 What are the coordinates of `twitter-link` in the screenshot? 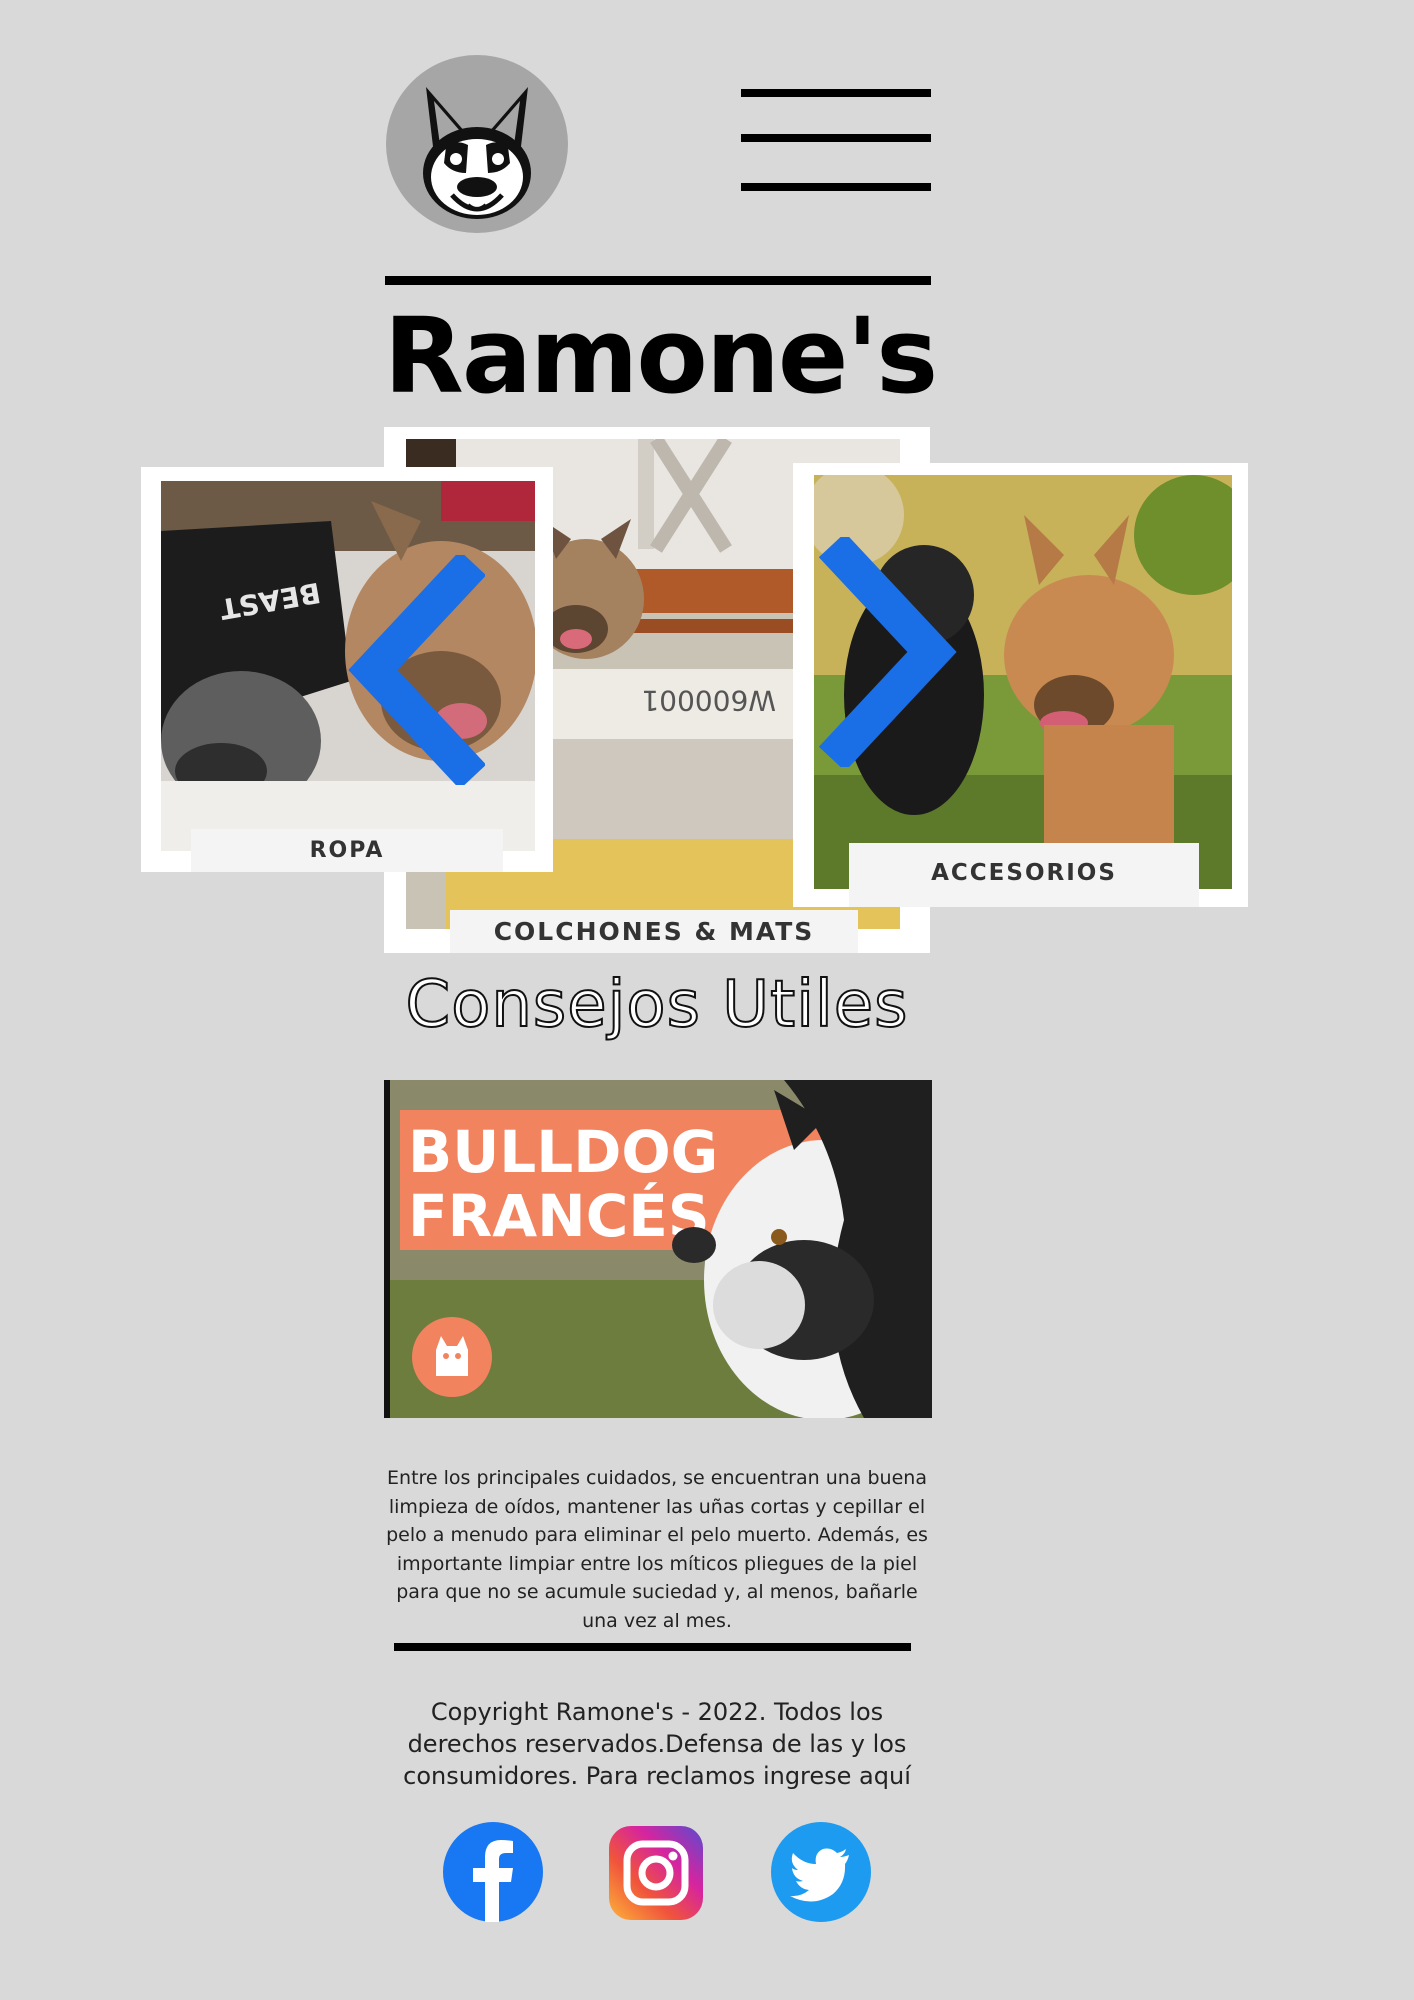 It's located at (821, 1872).